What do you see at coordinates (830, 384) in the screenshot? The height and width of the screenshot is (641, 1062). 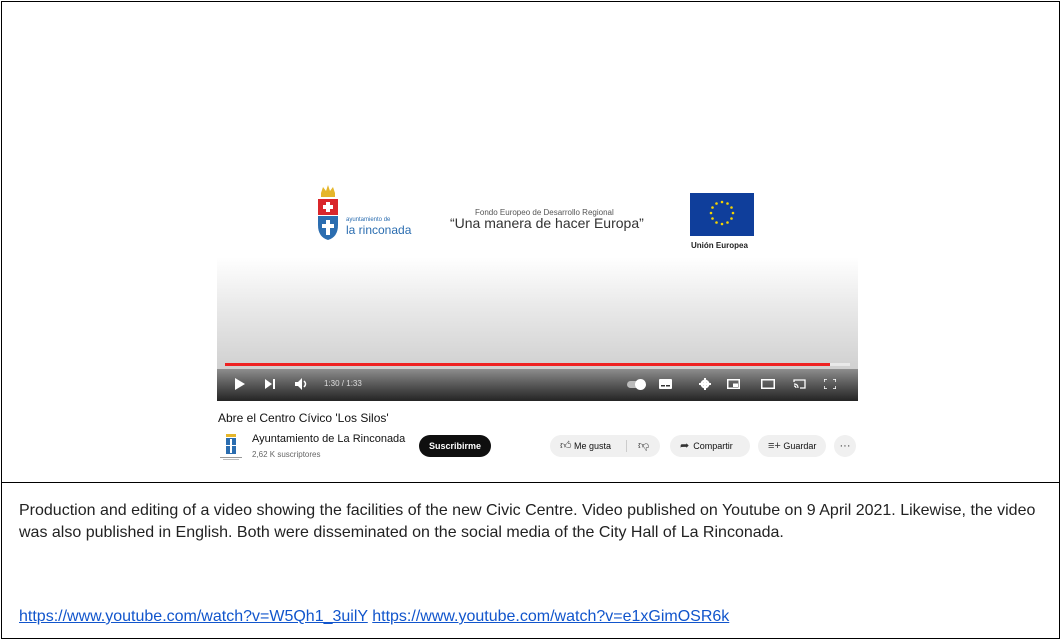 I see `fullscreen-icon` at bounding box center [830, 384].